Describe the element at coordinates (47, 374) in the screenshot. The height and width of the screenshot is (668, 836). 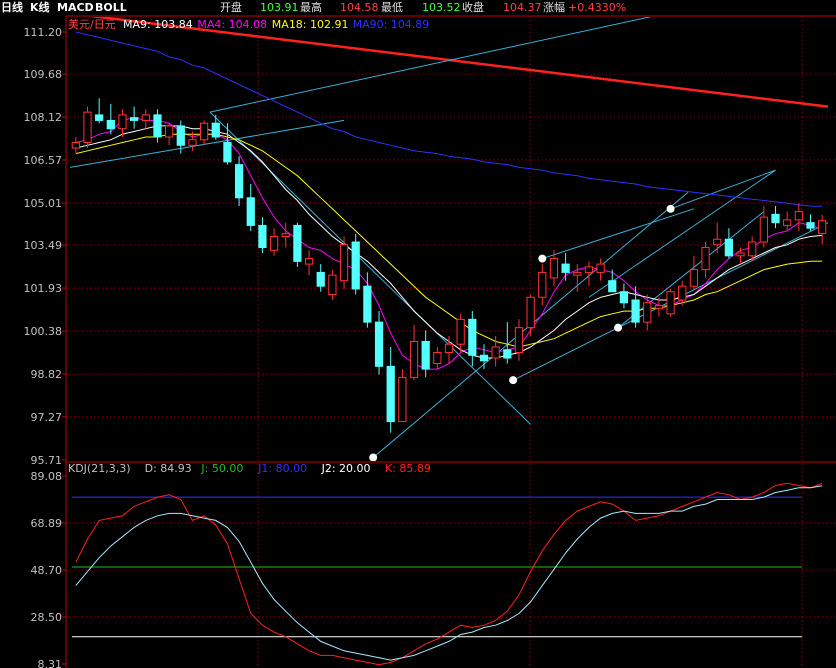
I see `y-tick-label: 98.82` at that location.